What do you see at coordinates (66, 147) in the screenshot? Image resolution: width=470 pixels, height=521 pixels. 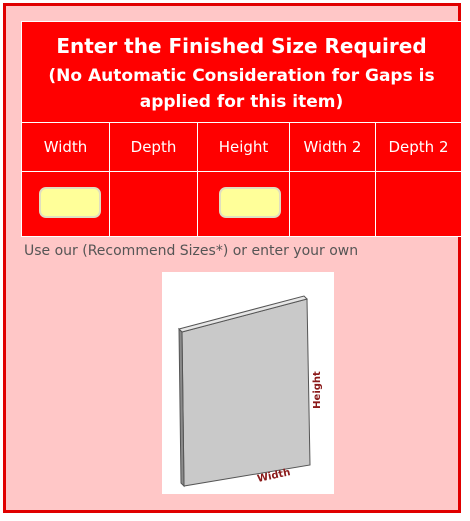 I see `col-header-width: Width` at bounding box center [66, 147].